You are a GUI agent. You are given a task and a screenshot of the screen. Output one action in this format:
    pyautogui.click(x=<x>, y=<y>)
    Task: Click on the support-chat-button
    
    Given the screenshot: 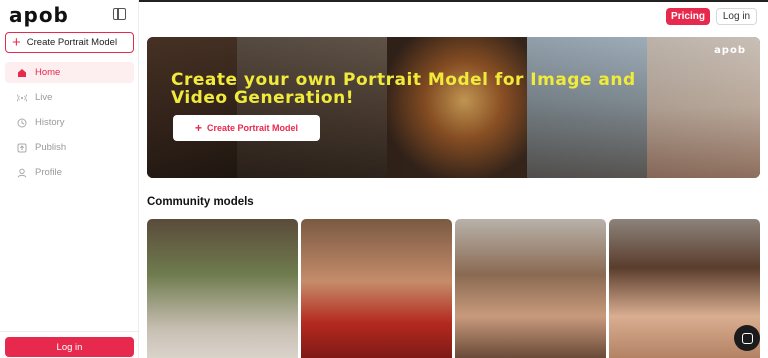 What is the action you would take?
    pyautogui.click(x=747, y=338)
    